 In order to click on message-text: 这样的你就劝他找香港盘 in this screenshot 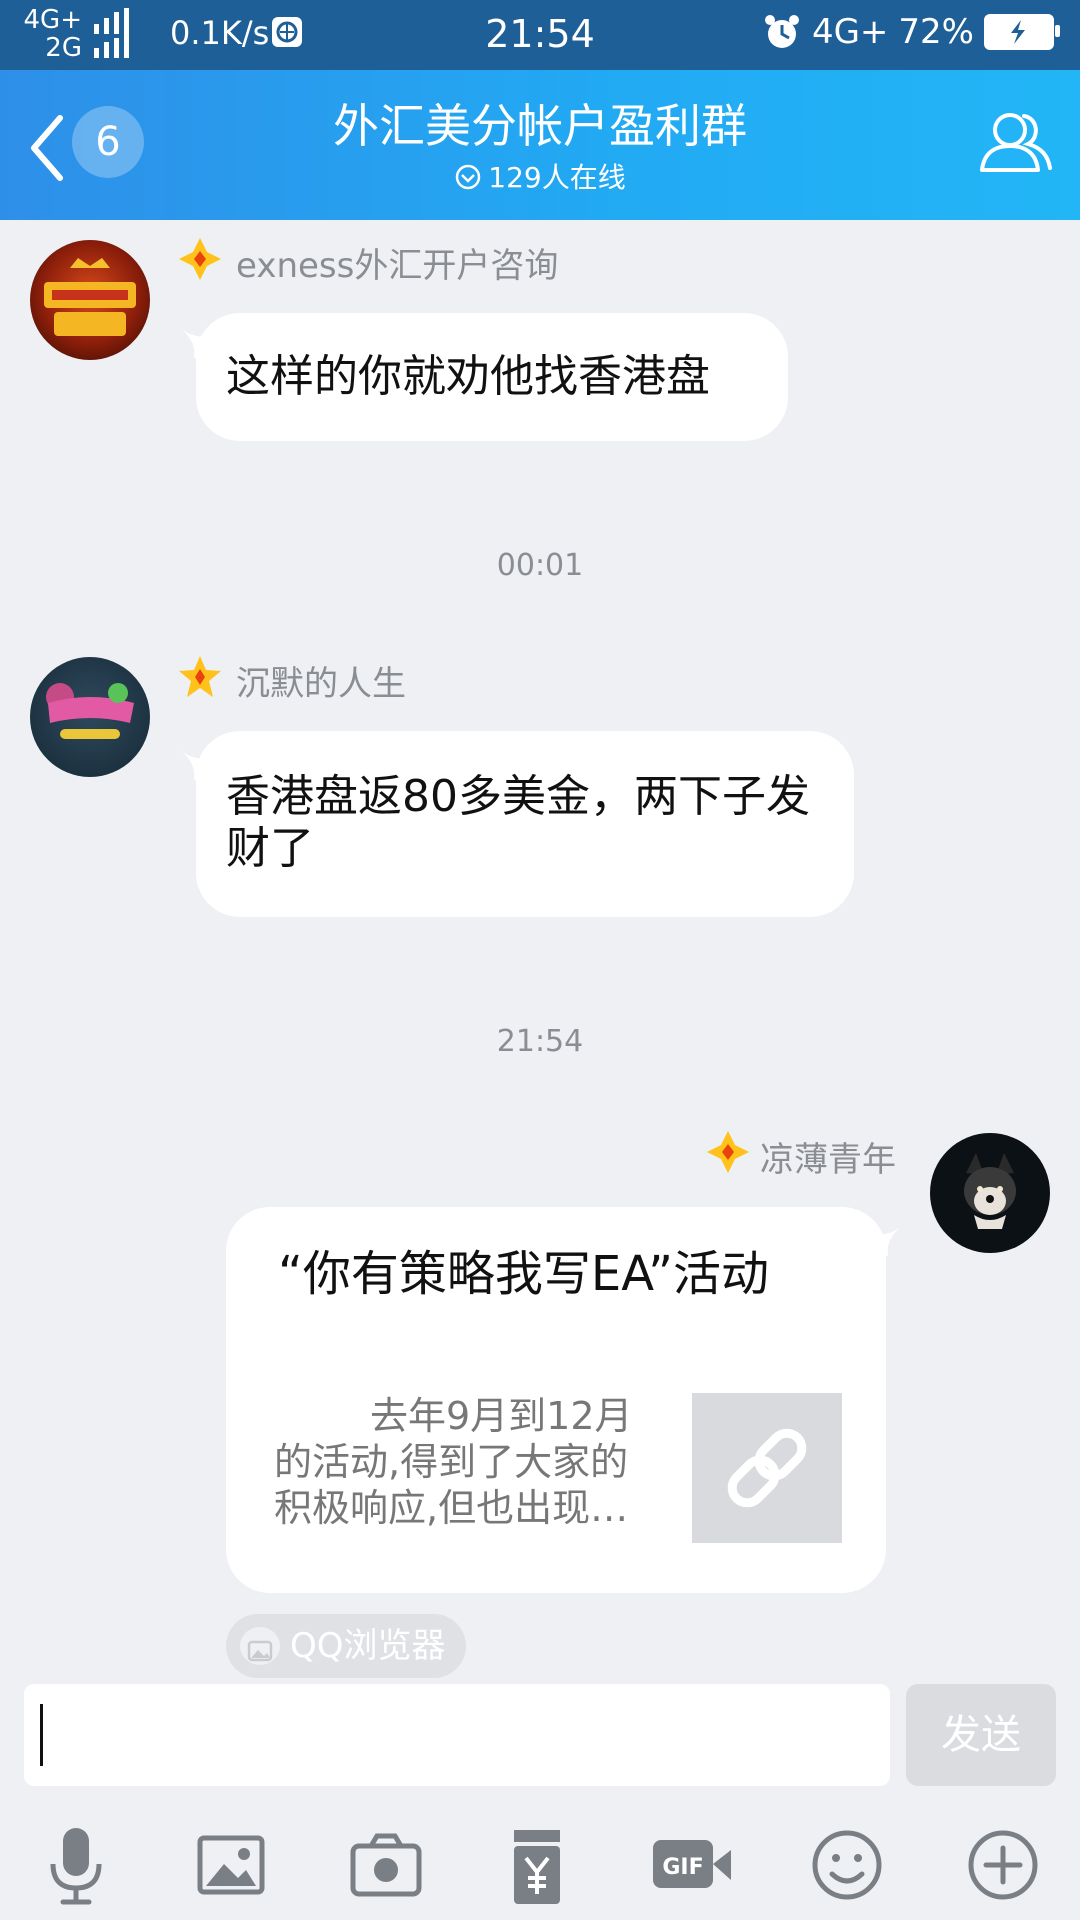, I will do `click(468, 376)`.